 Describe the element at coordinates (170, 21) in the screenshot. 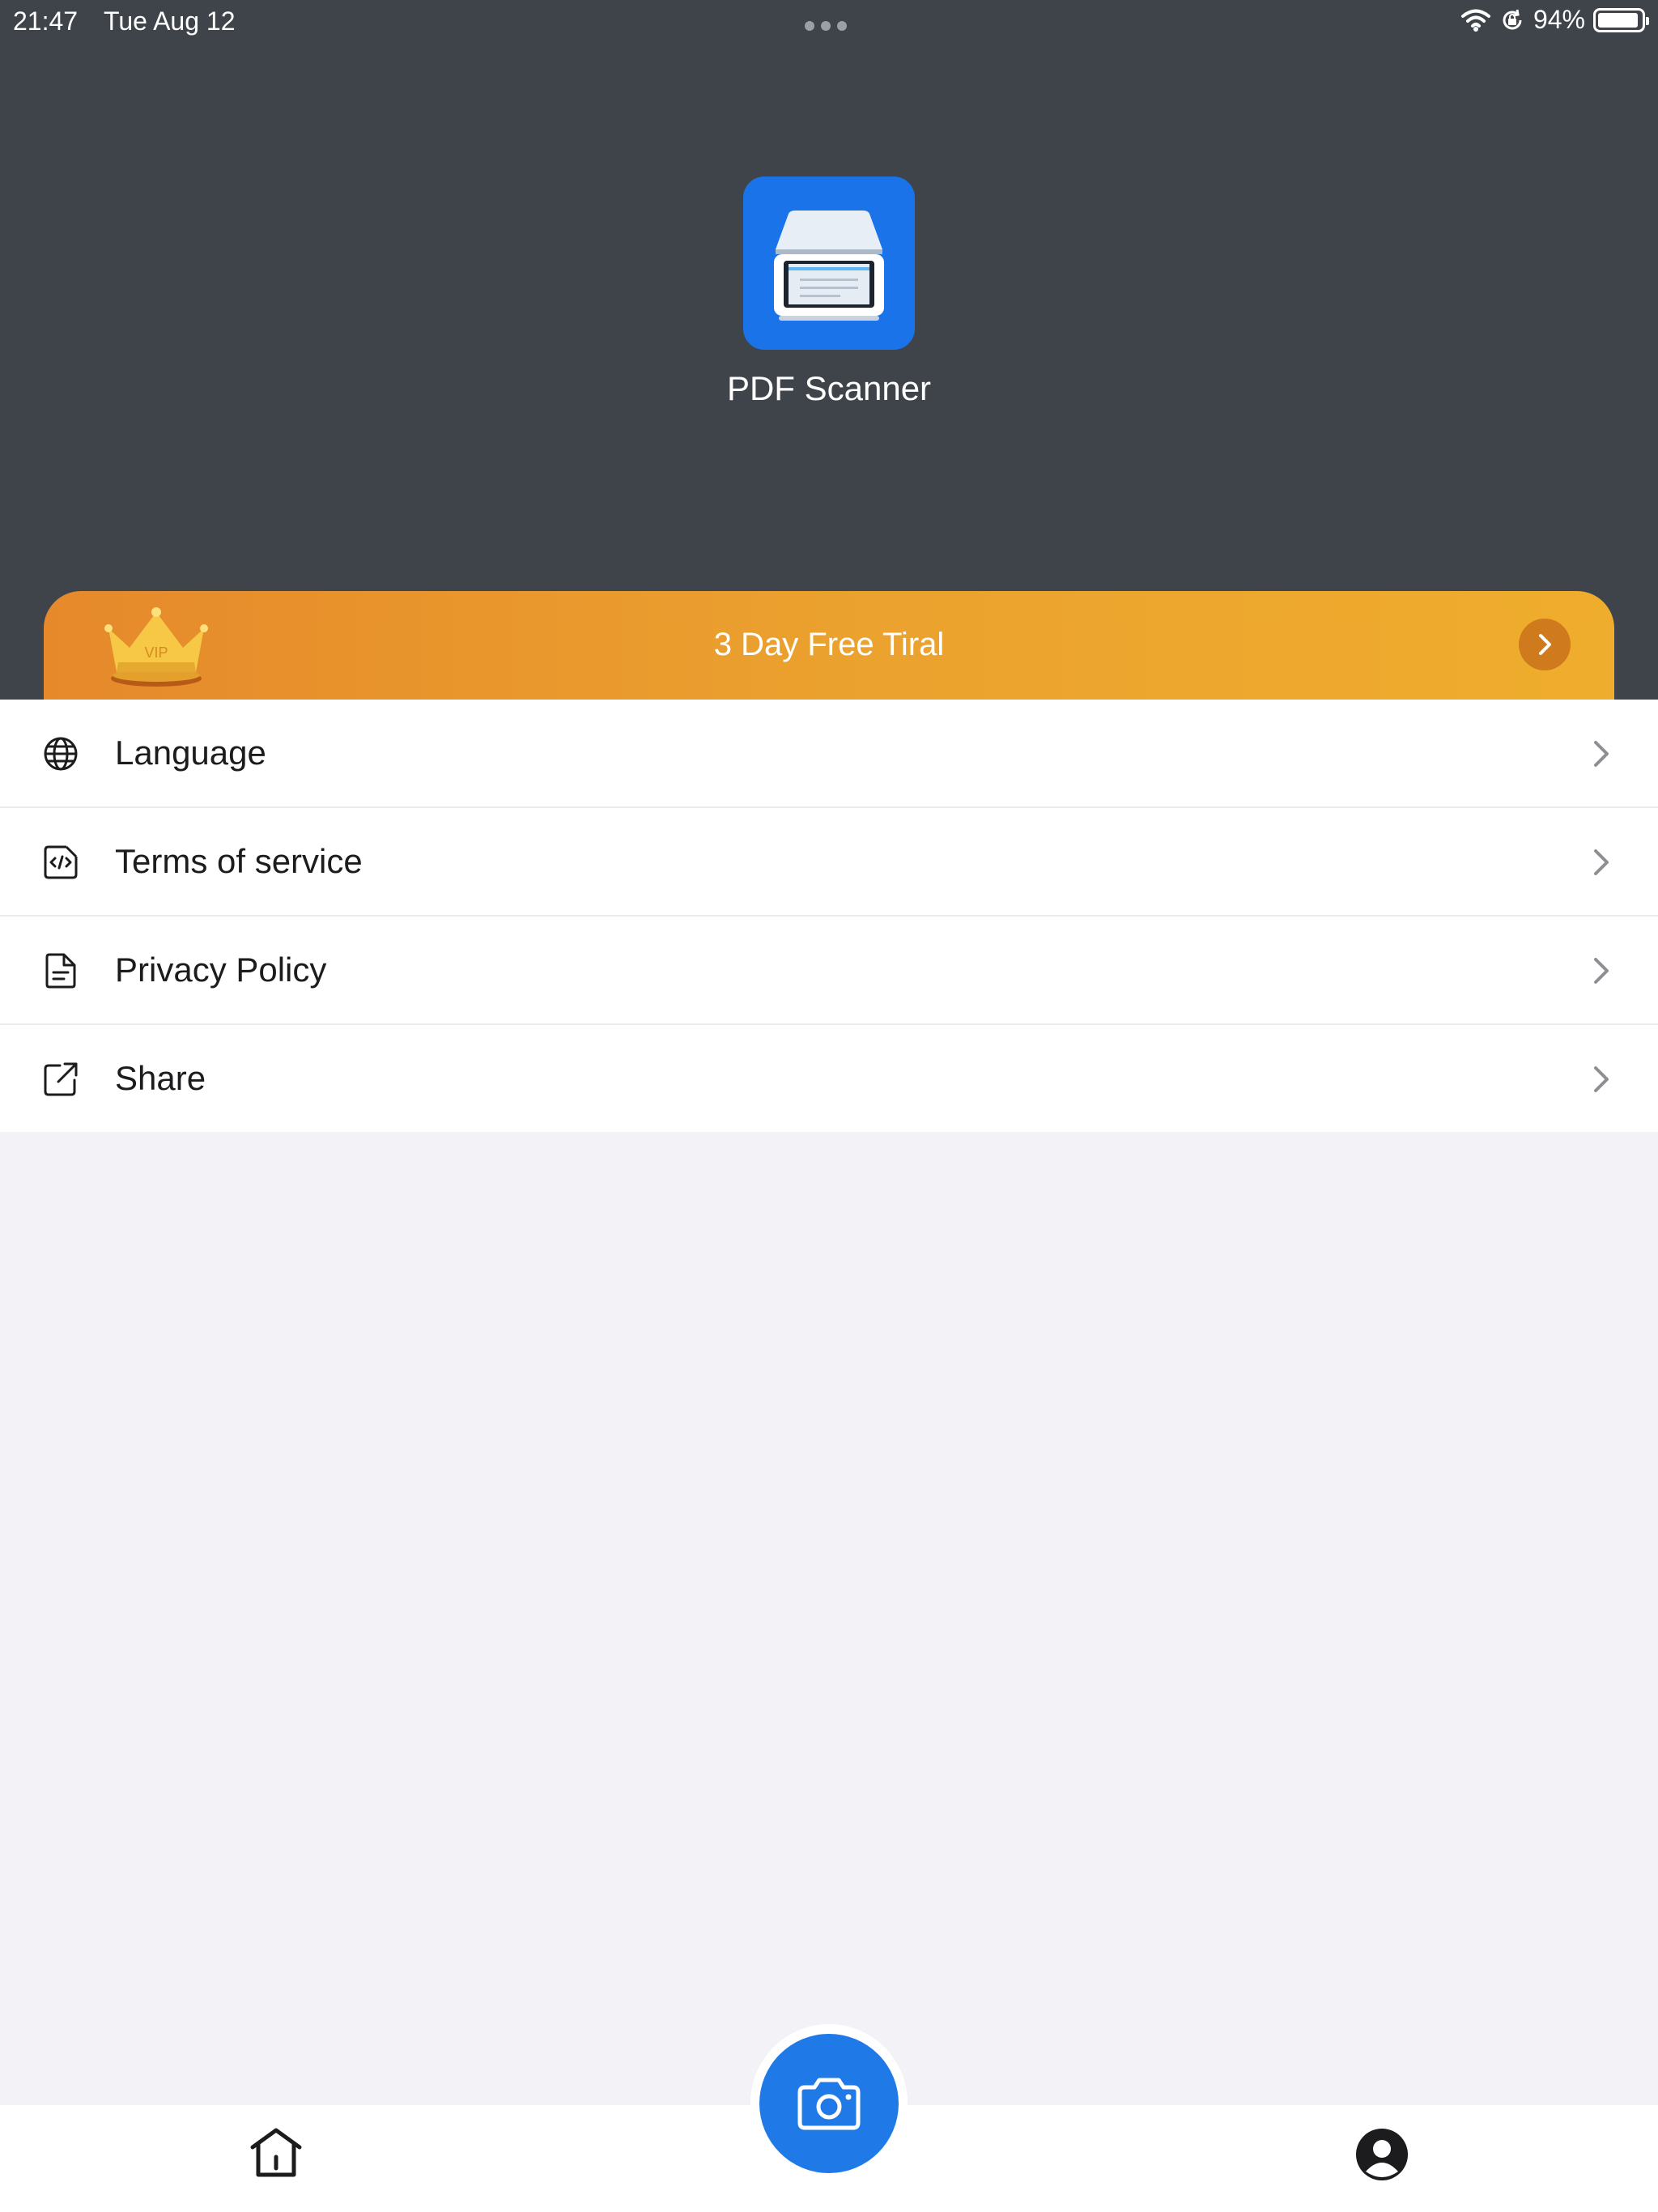

I see `status-date: Tue Aug 12` at that location.